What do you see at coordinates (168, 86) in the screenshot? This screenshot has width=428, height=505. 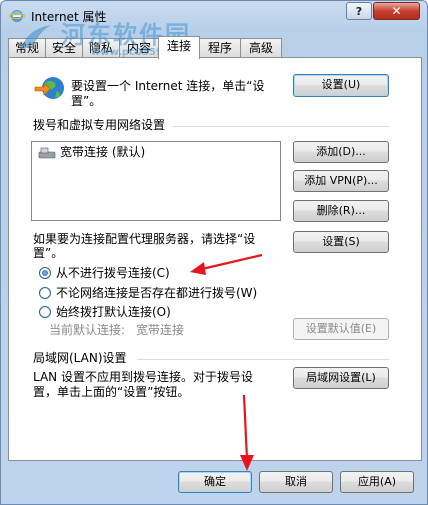 I see `setup-description-line1: 要设置一个 Internet 连接，单击“设` at bounding box center [168, 86].